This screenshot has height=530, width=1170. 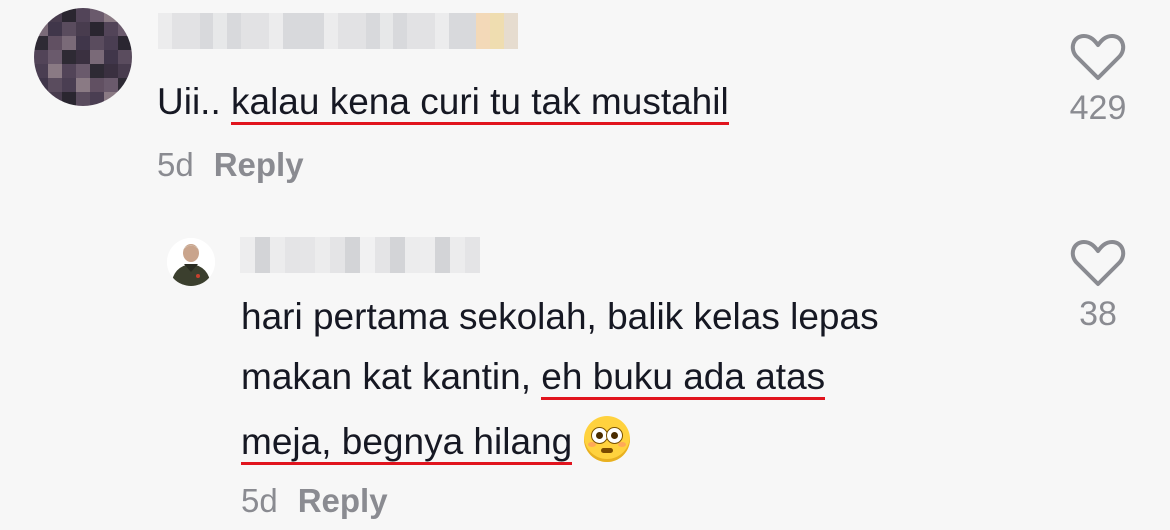 I want to click on like-button: 429, so click(x=1098, y=80).